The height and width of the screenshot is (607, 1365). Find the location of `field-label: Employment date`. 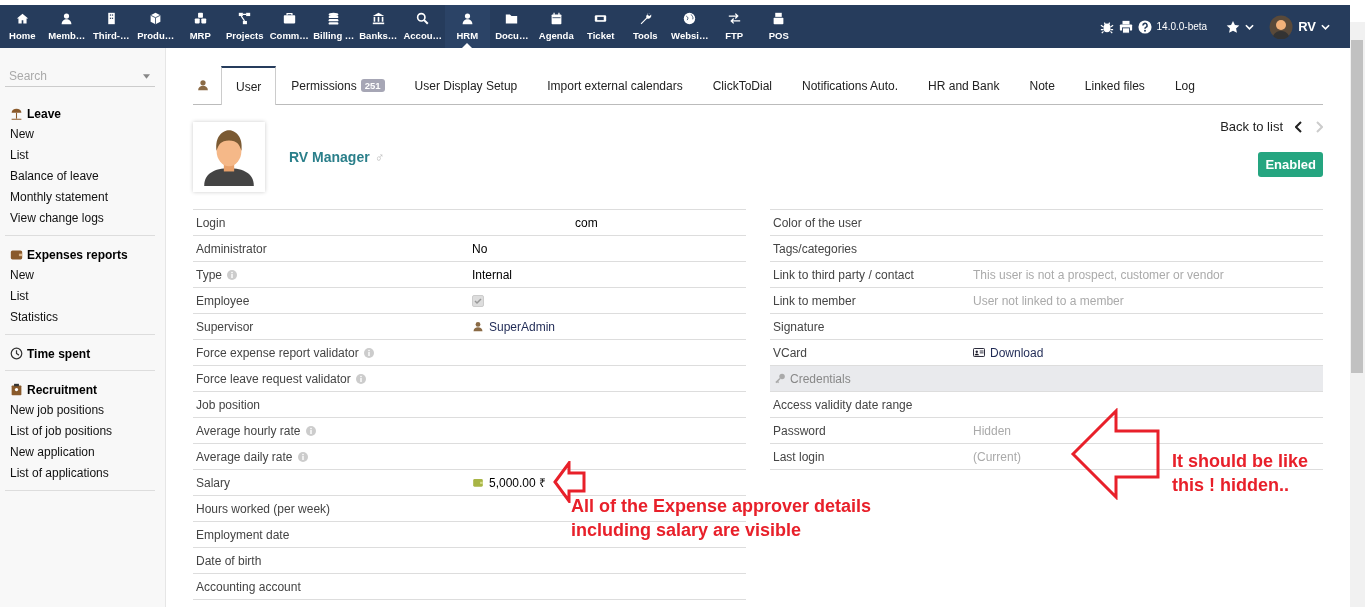

field-label: Employment date is located at coordinates (243, 534).